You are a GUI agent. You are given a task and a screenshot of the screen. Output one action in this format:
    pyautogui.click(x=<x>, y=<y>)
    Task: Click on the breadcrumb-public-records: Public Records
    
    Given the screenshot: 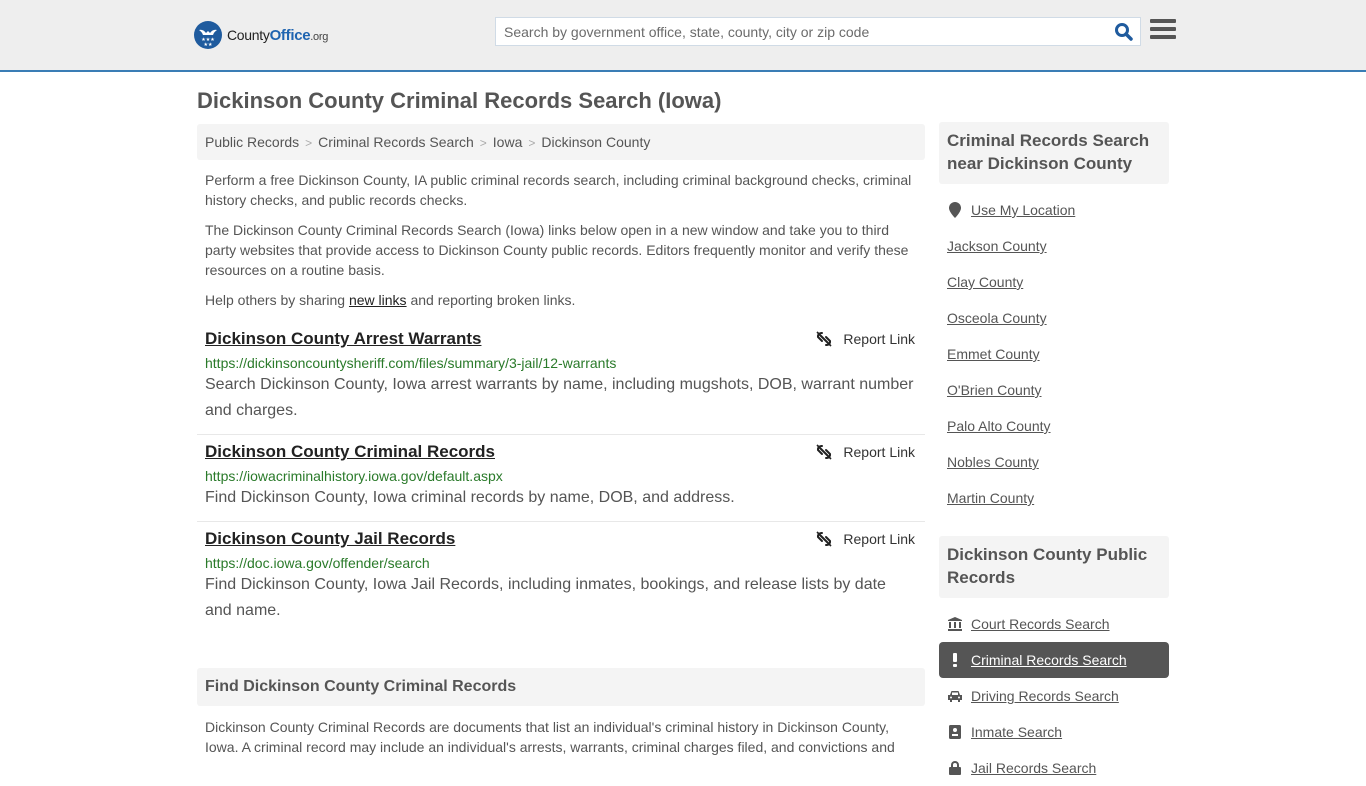 What is the action you would take?
    pyautogui.click(x=252, y=142)
    